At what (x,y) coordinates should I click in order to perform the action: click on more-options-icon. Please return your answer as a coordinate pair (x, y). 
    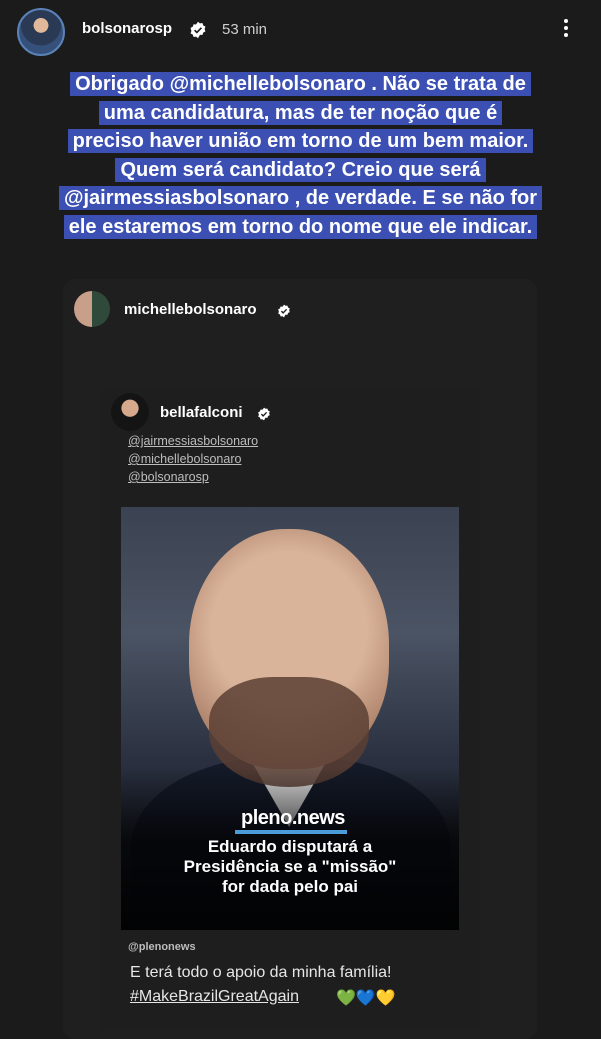
    Looking at the image, I should click on (566, 30).